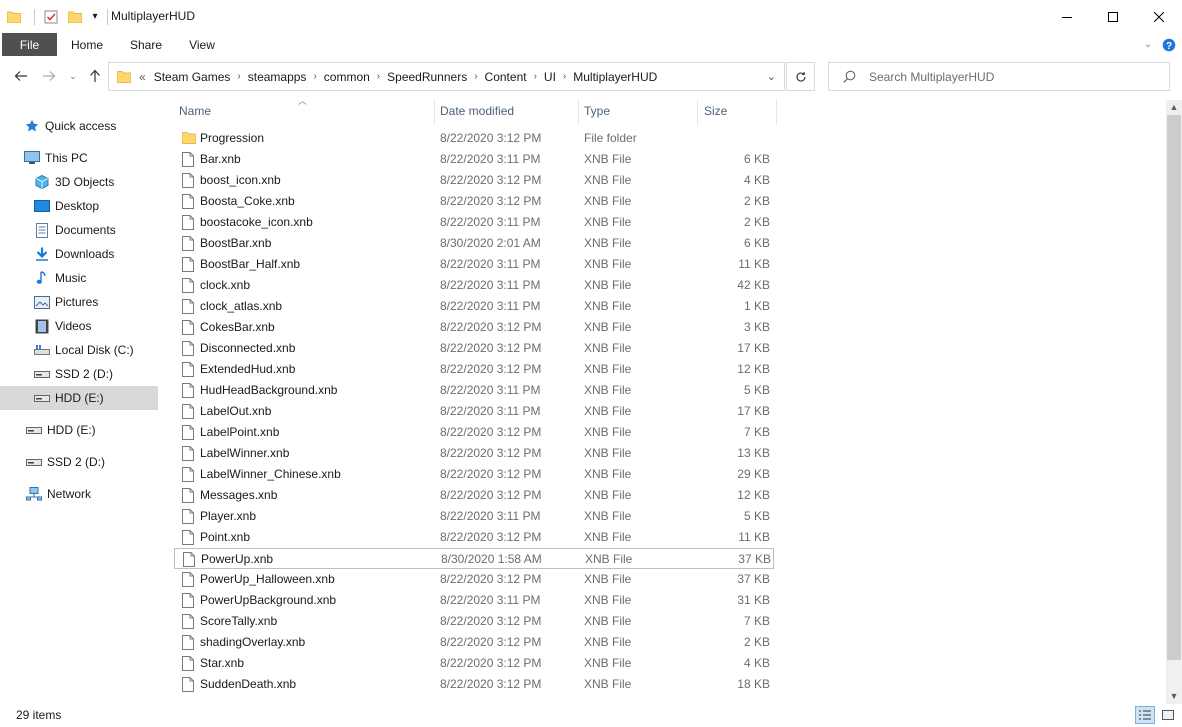  What do you see at coordinates (1169, 44) in the screenshot?
I see `help-icon: ?` at bounding box center [1169, 44].